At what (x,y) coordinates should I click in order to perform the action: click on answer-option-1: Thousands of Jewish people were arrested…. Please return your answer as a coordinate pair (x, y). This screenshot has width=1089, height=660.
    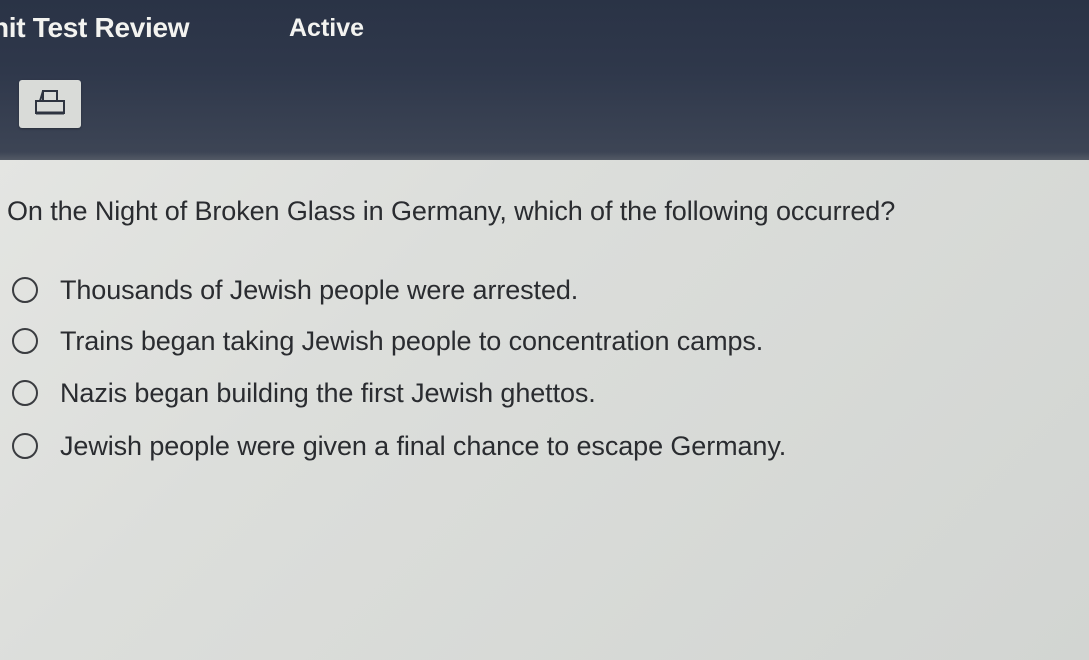
    Looking at the image, I should click on (295, 290).